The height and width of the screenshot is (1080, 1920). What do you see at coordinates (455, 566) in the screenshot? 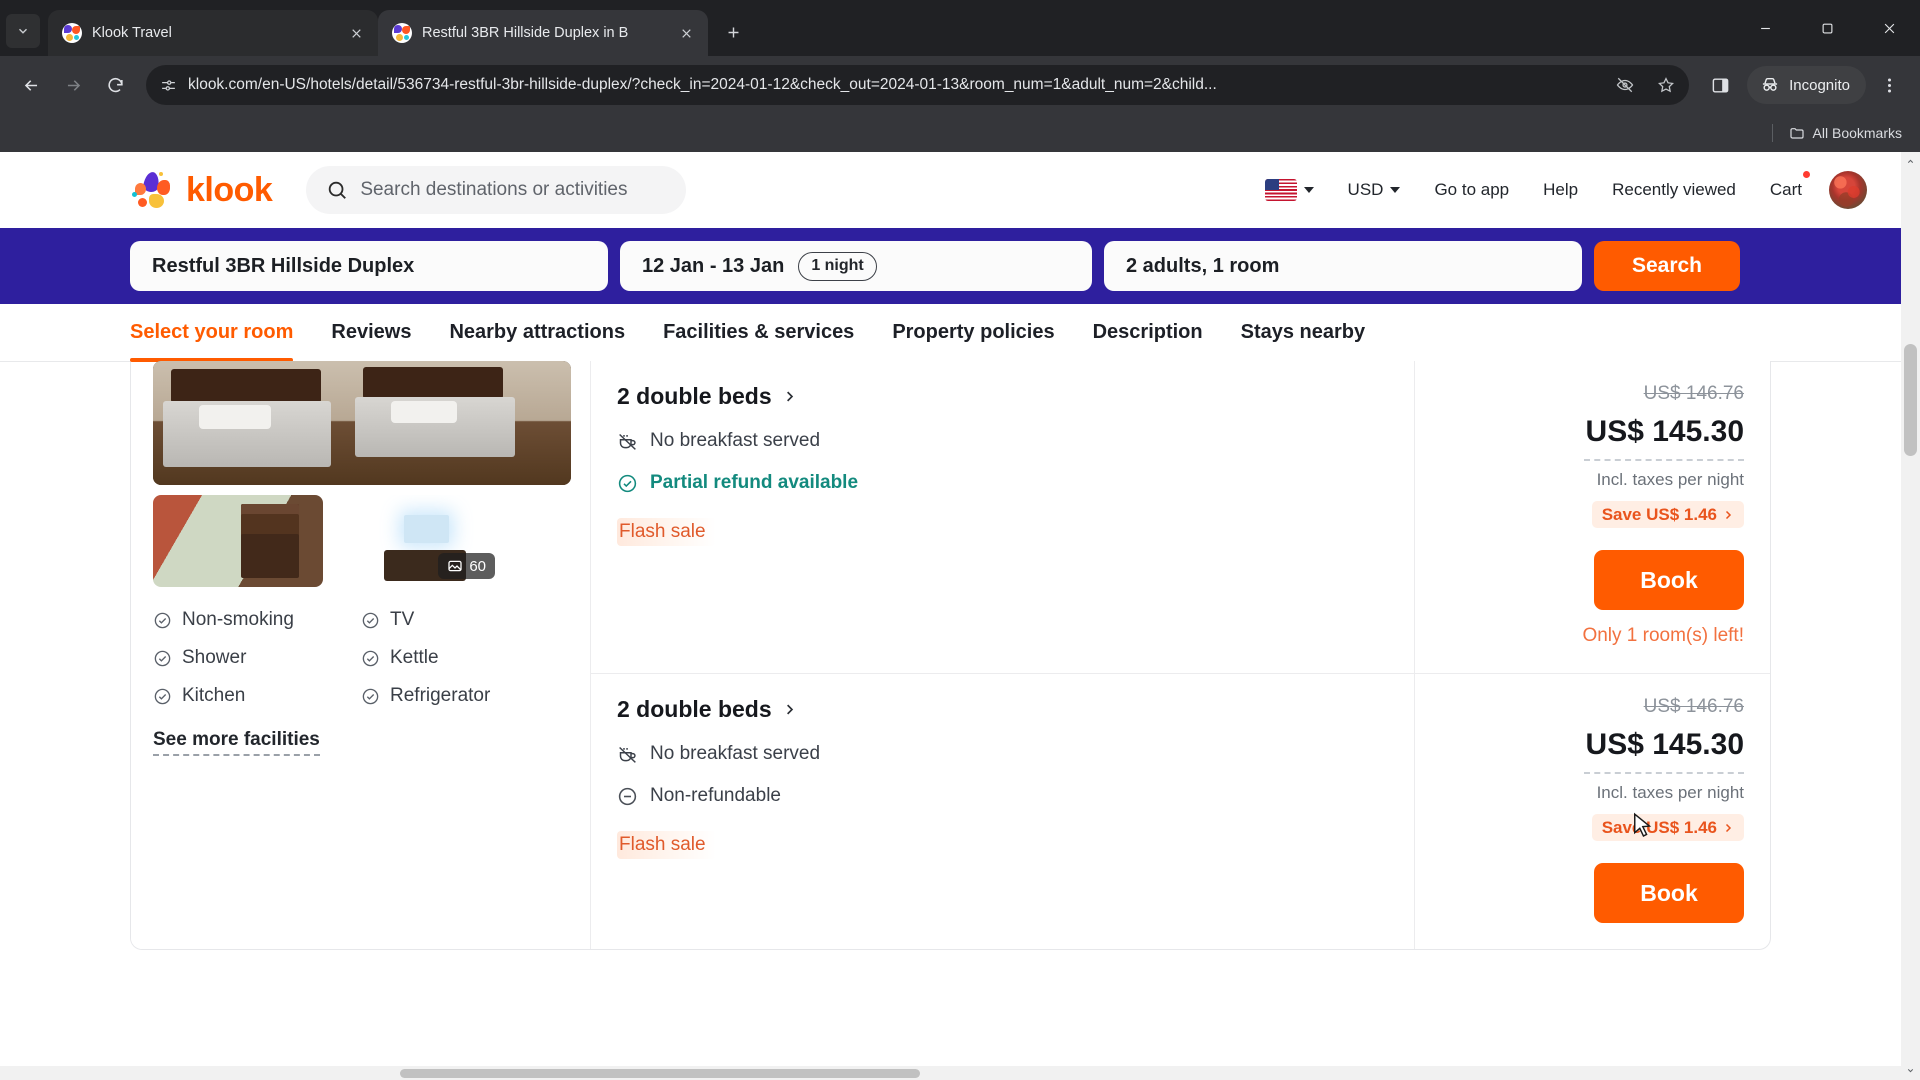
I see `photo-icon` at bounding box center [455, 566].